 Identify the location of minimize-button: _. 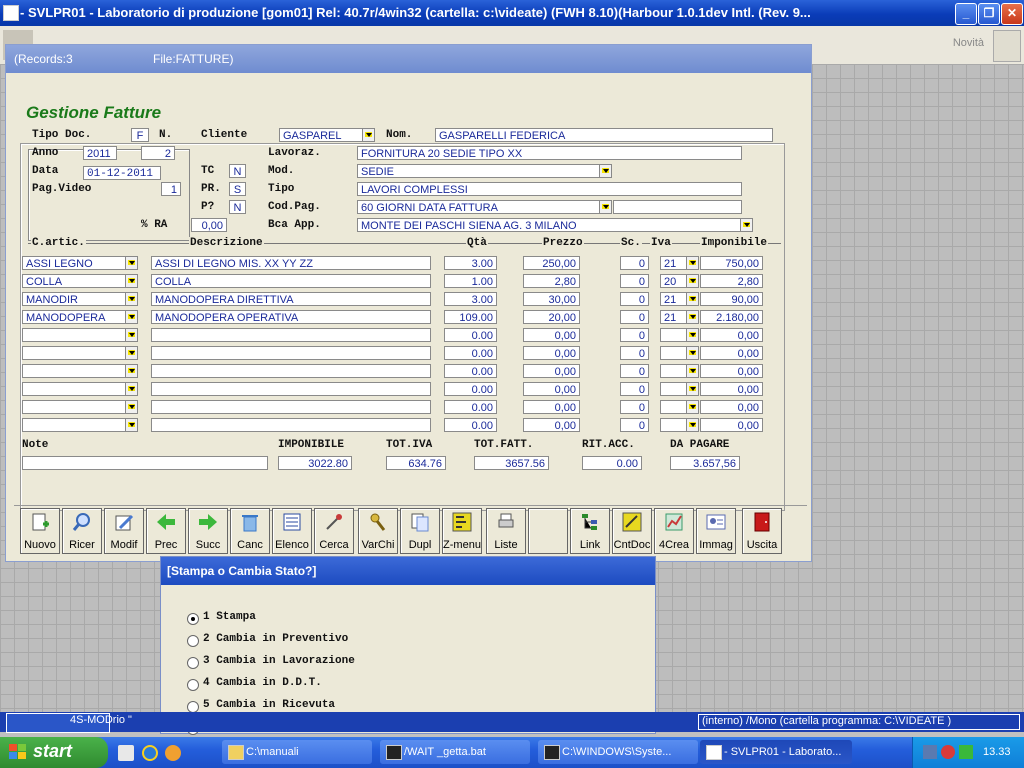
(966, 14).